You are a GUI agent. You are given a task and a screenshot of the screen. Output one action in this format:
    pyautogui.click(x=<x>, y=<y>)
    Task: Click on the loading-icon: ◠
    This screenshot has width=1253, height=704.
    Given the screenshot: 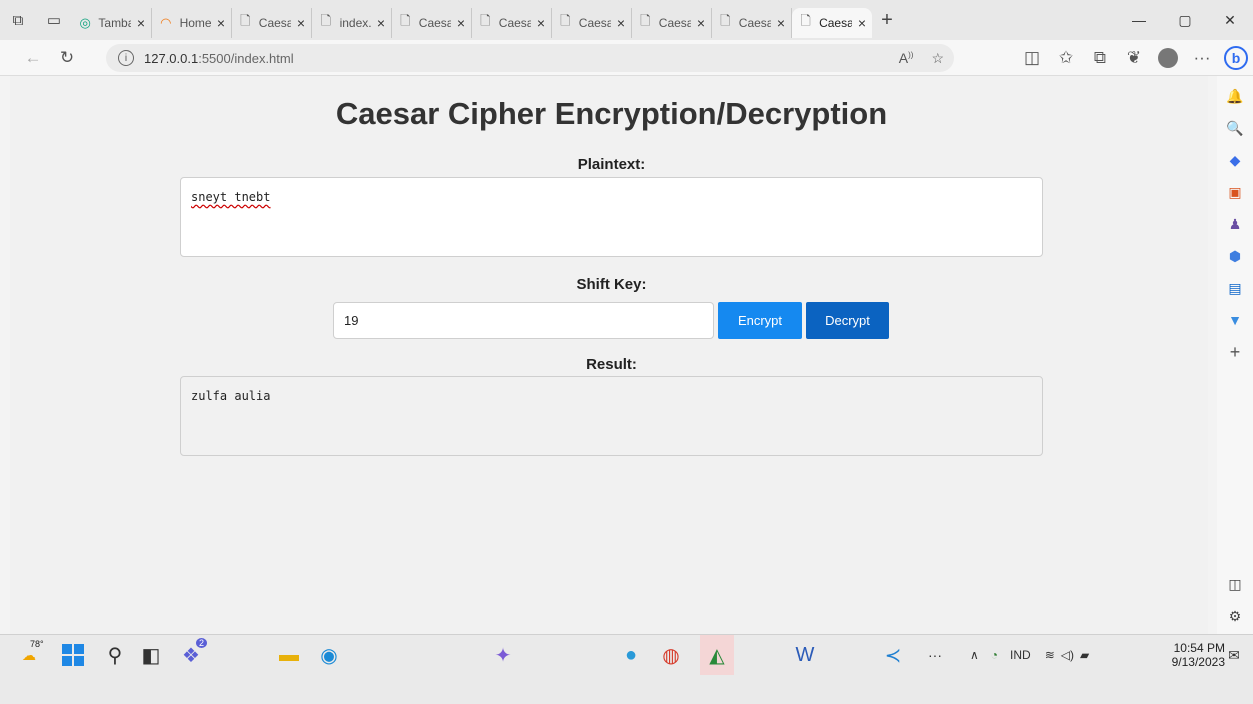 What is the action you would take?
    pyautogui.click(x=166, y=22)
    